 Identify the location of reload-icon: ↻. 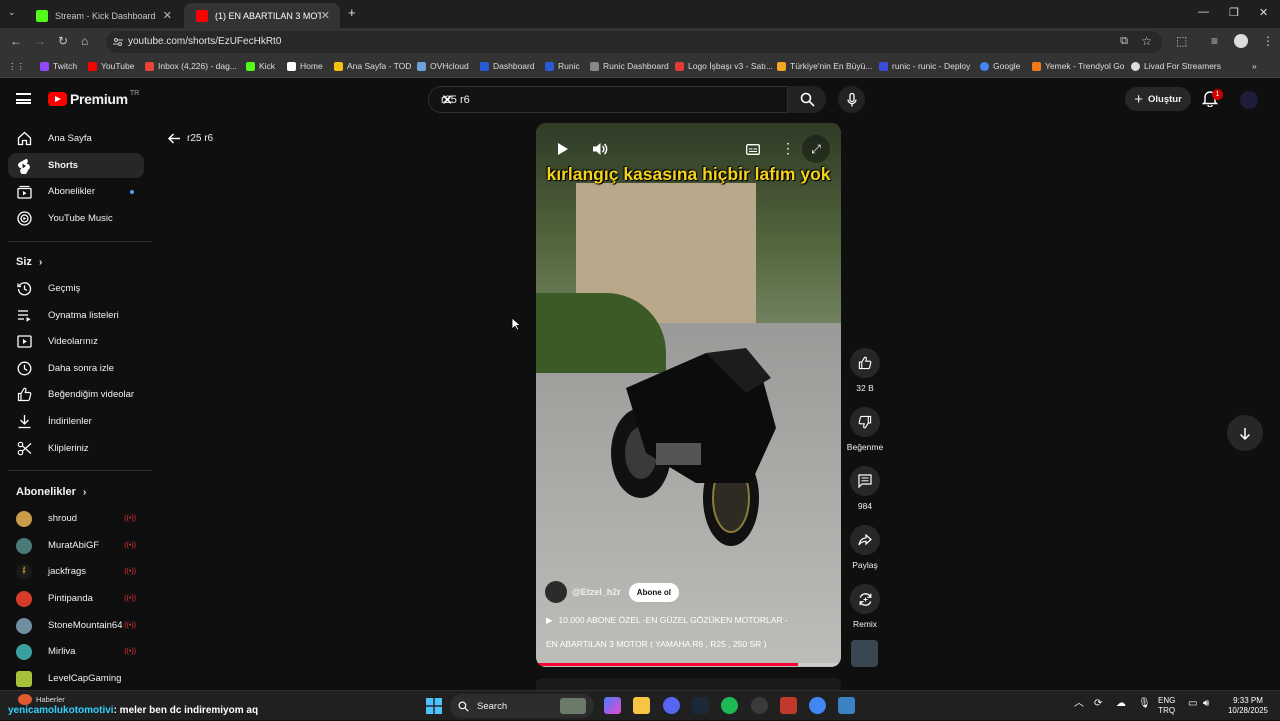
(63, 41).